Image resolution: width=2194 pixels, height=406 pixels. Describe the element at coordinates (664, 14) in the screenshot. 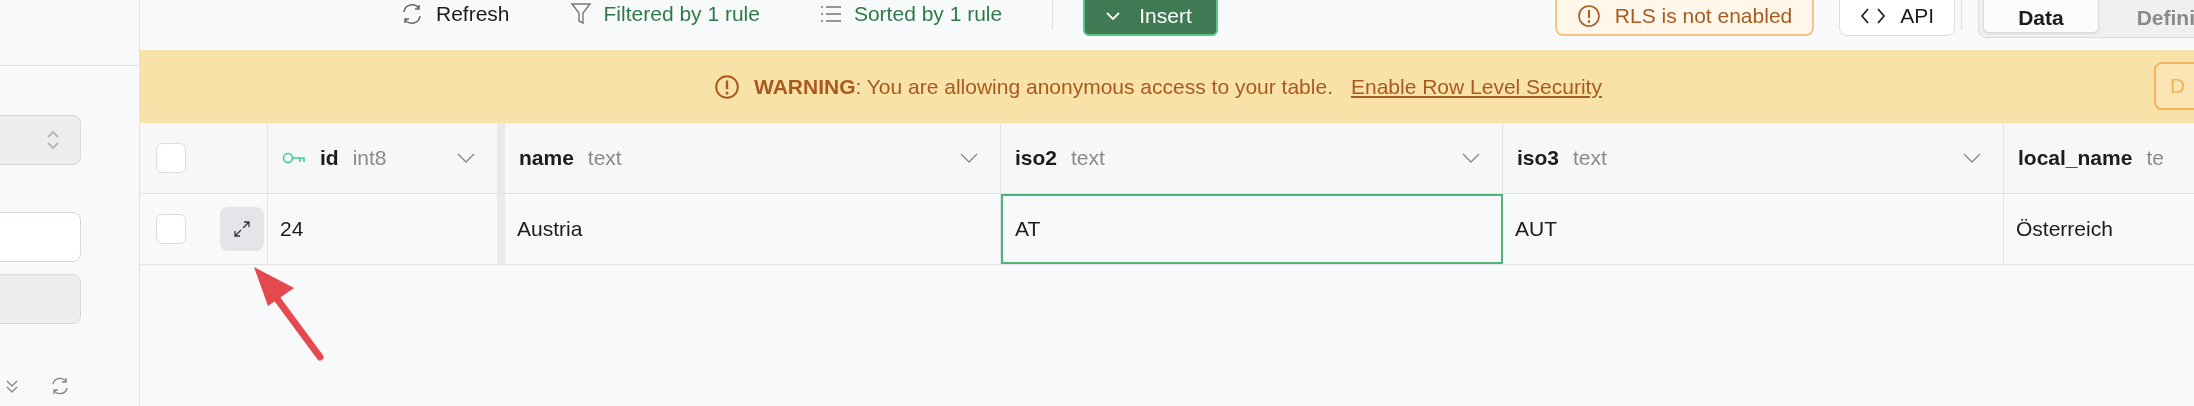

I see `filter-button: Filtered by 1 rule` at that location.